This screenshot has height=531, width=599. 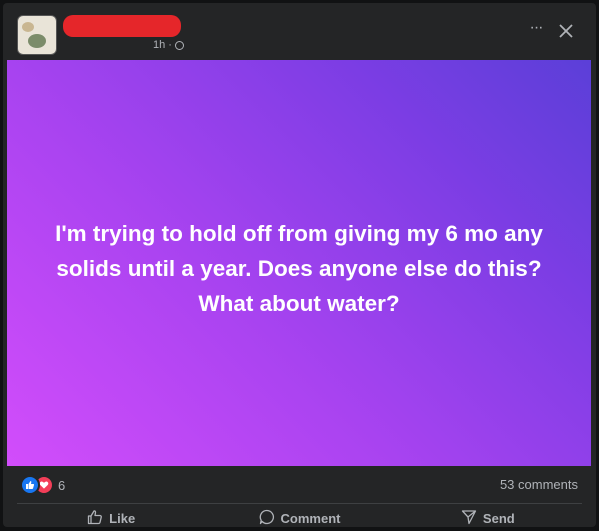 What do you see at coordinates (299, 31) in the screenshot?
I see `post-header: 1h · ···` at bounding box center [299, 31].